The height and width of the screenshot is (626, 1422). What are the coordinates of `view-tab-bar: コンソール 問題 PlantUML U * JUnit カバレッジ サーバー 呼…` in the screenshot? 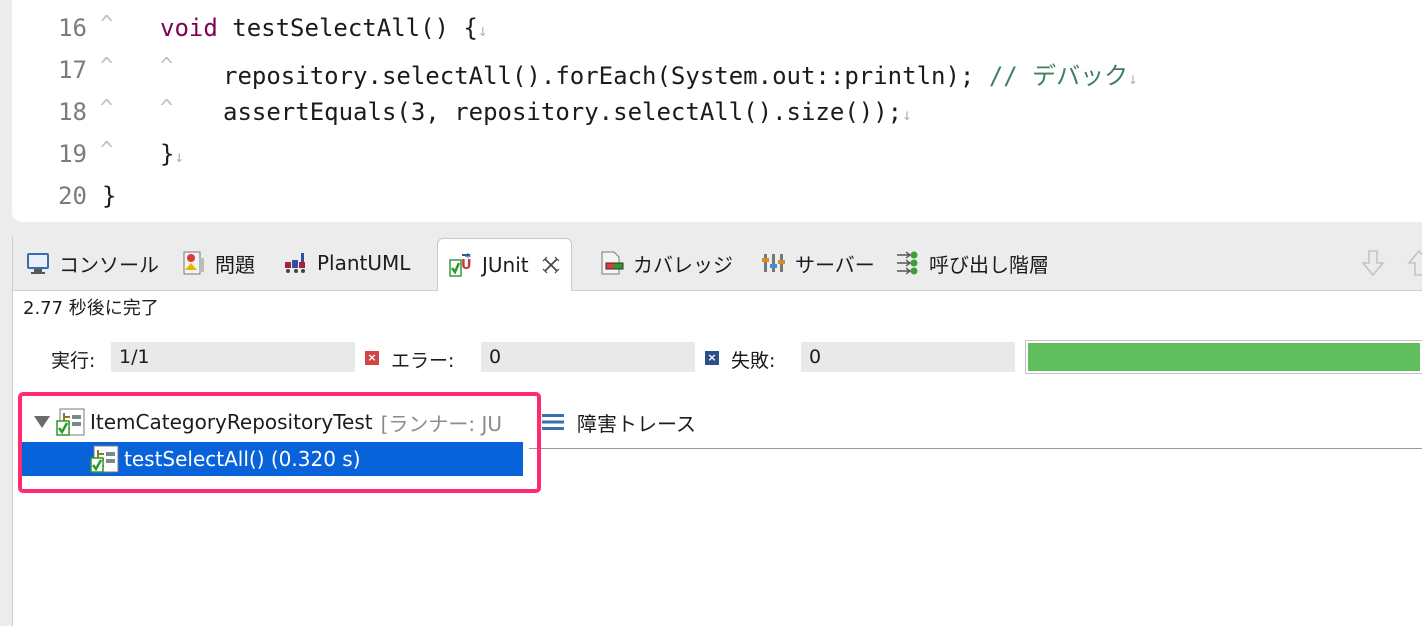 It's located at (717, 263).